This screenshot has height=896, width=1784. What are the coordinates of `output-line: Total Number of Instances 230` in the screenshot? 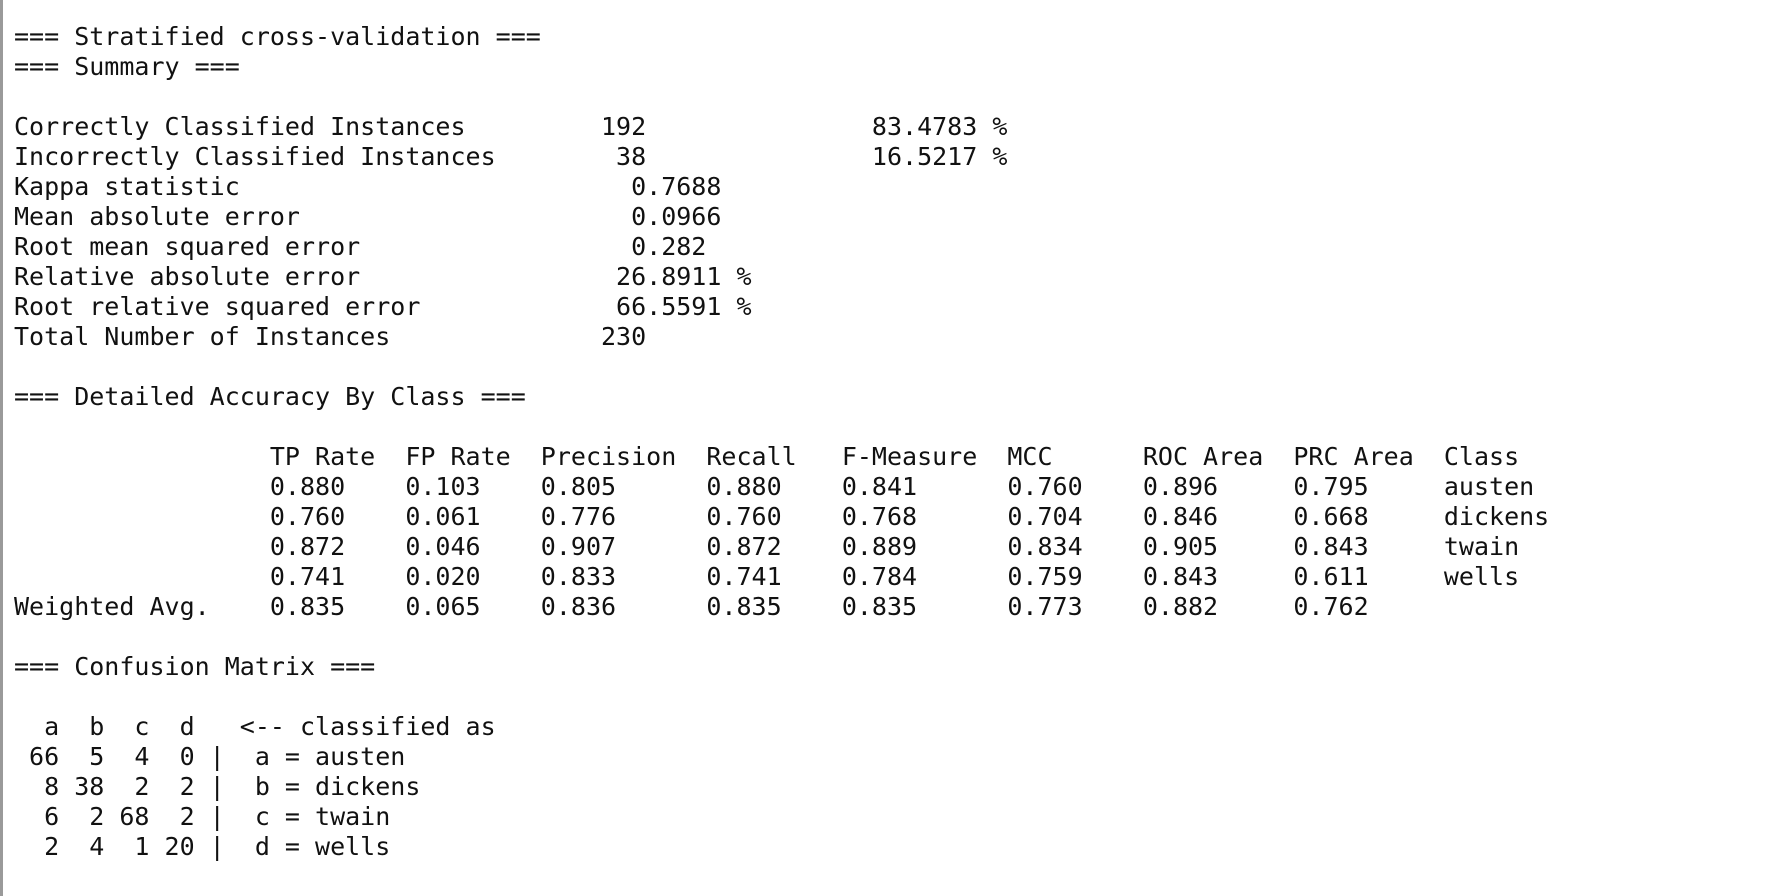 It's located at (330, 336).